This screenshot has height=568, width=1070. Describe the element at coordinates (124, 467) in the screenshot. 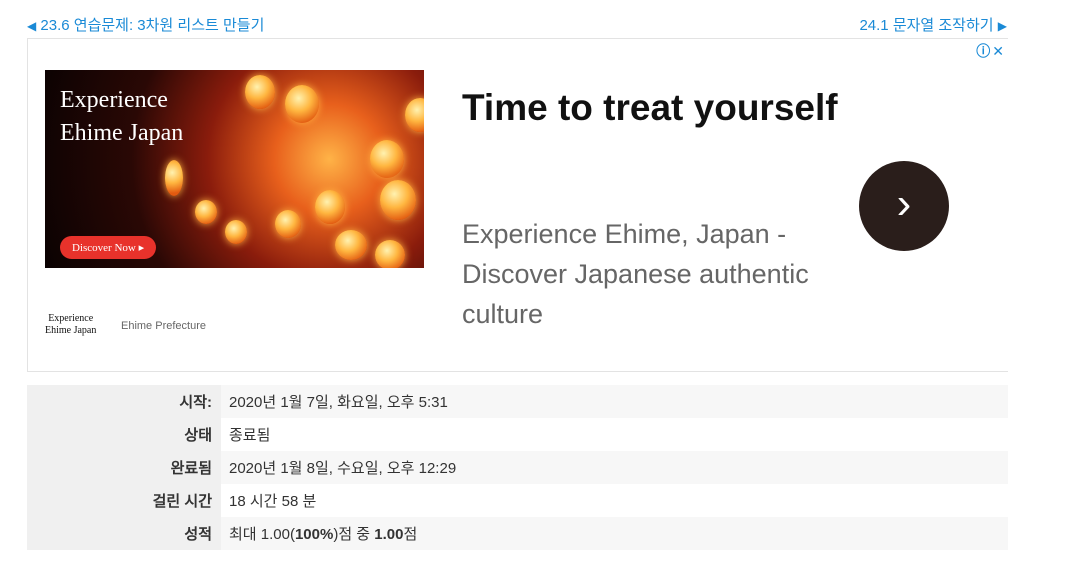

I see `row-label: 완료됨` at that location.